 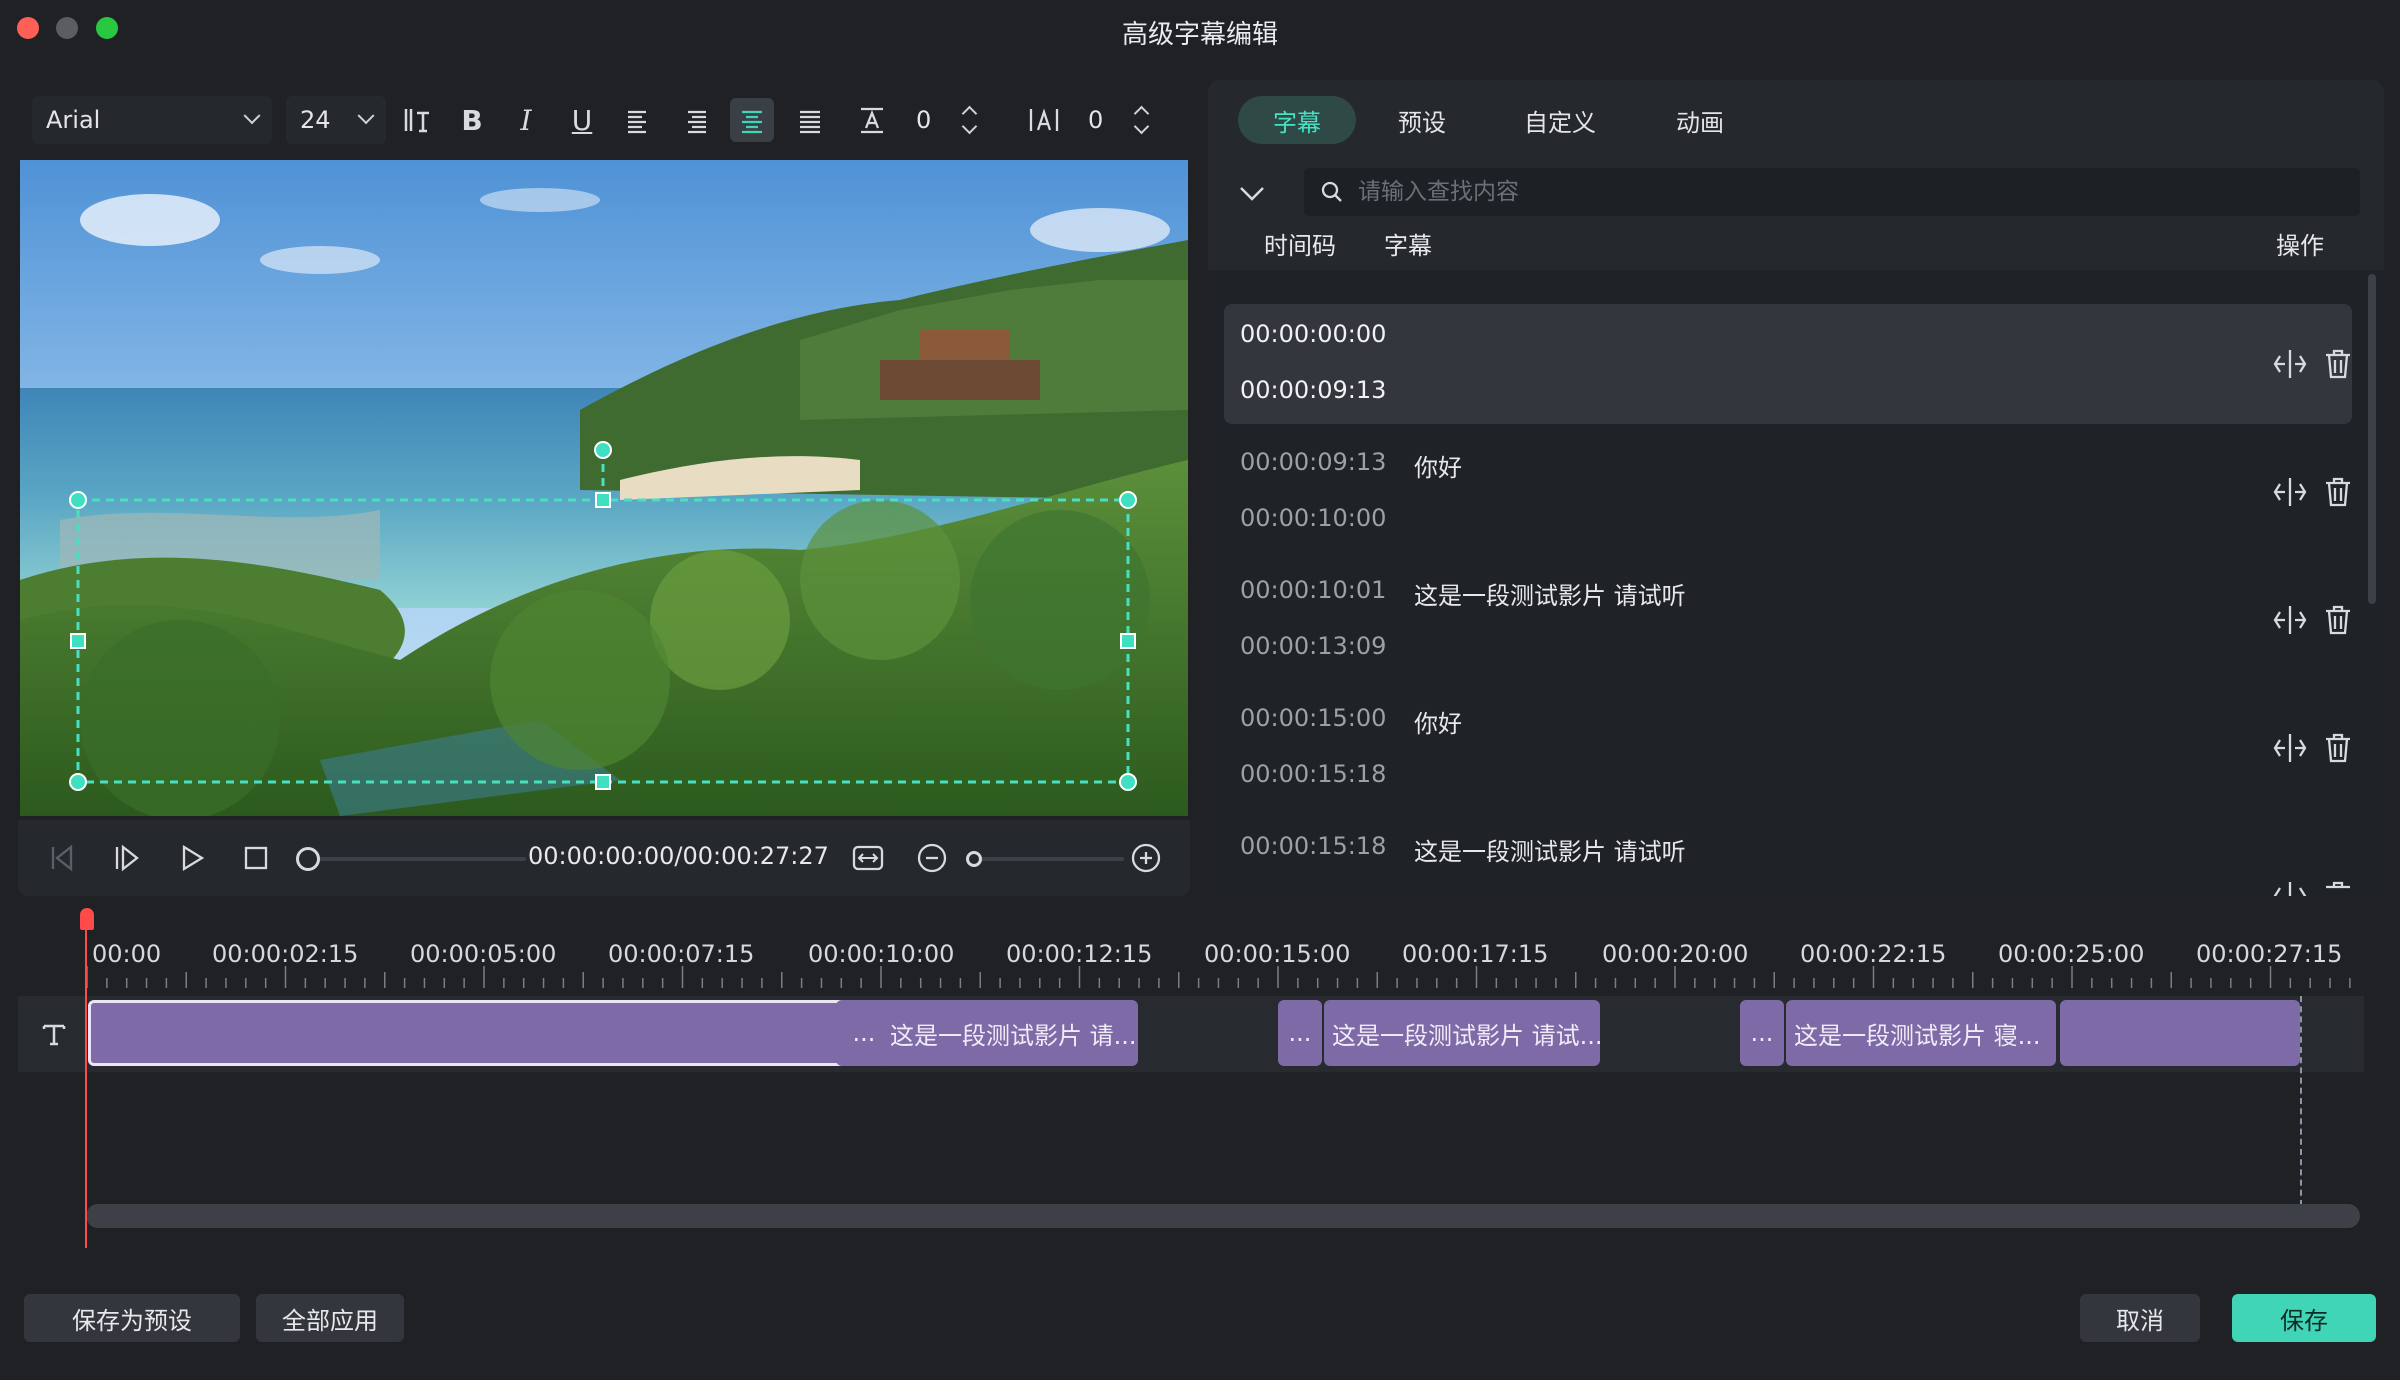 What do you see at coordinates (1475, 954) in the screenshot?
I see `ruler-label: 00:00:17:15` at bounding box center [1475, 954].